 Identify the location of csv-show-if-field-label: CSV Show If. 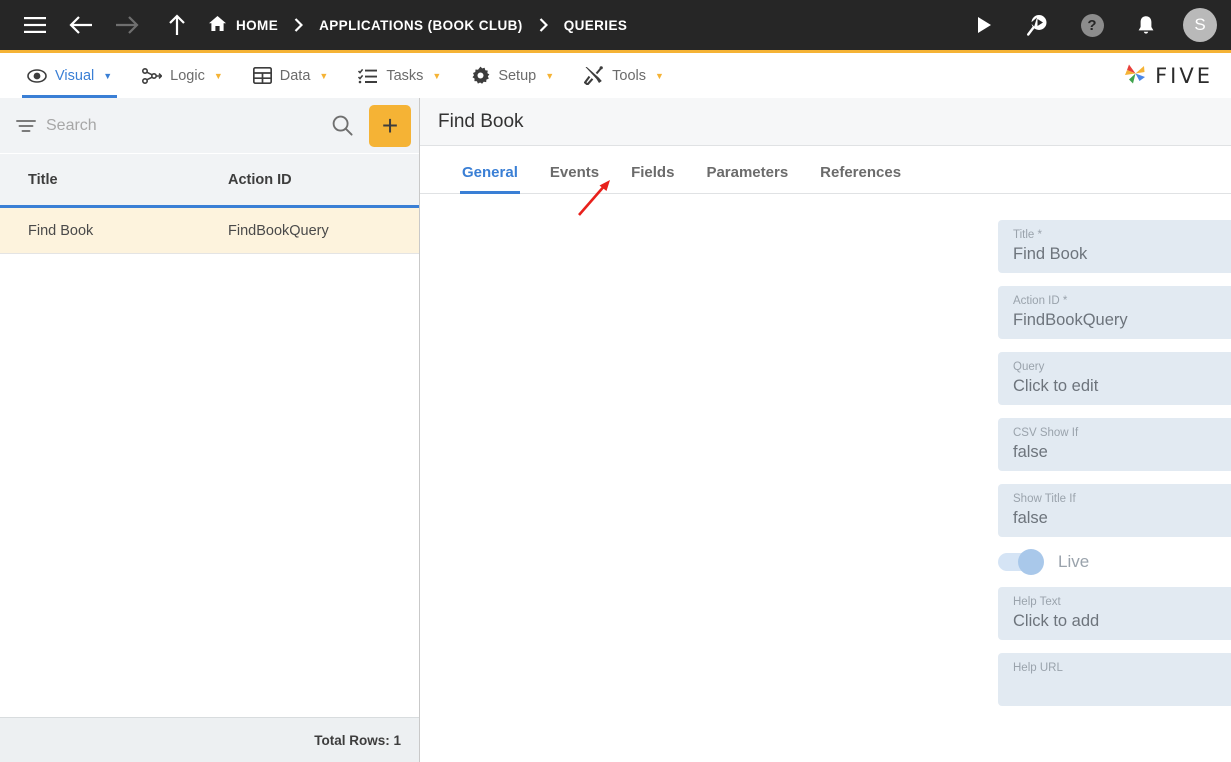
(1046, 433).